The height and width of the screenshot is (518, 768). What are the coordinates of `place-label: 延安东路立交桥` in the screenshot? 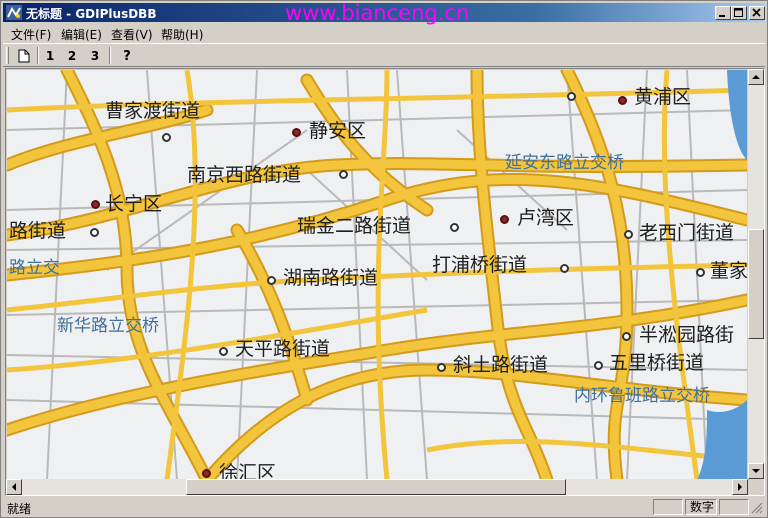 It's located at (564, 163).